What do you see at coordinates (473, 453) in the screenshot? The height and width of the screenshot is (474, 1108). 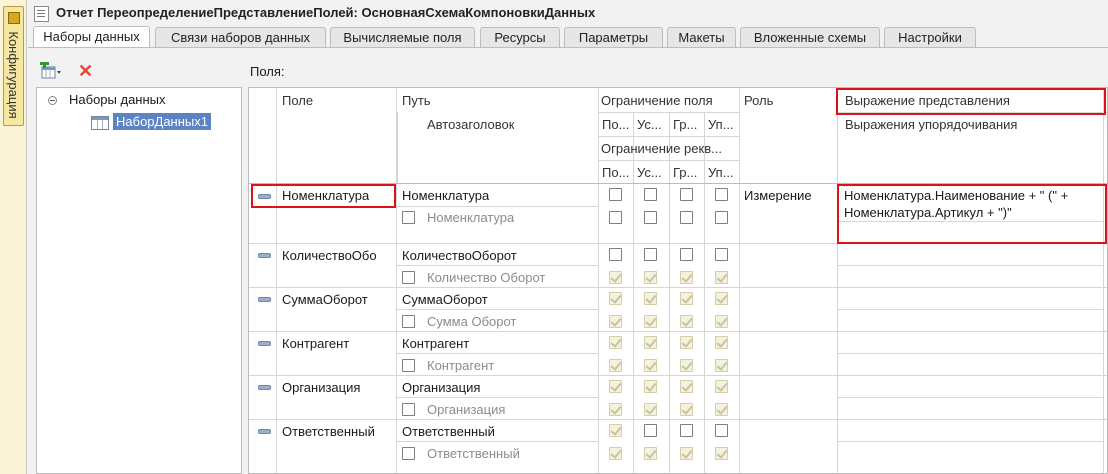 I see `field-title: Ответственный` at bounding box center [473, 453].